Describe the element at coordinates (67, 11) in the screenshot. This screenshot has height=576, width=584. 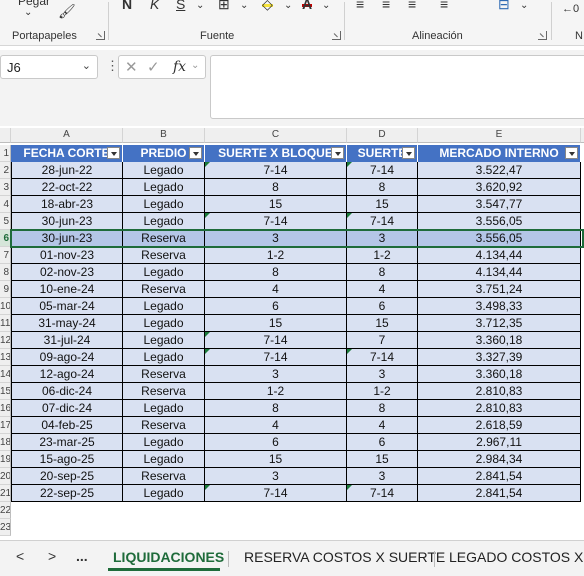
I see `format-painter-icon: 🖌` at that location.